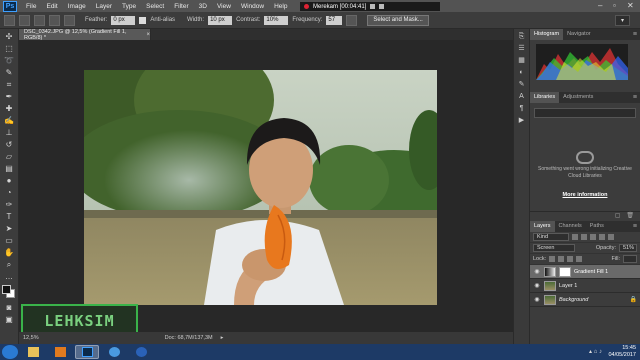 The width and height of the screenshot is (640, 360). I want to click on fill-input, so click(630, 259).